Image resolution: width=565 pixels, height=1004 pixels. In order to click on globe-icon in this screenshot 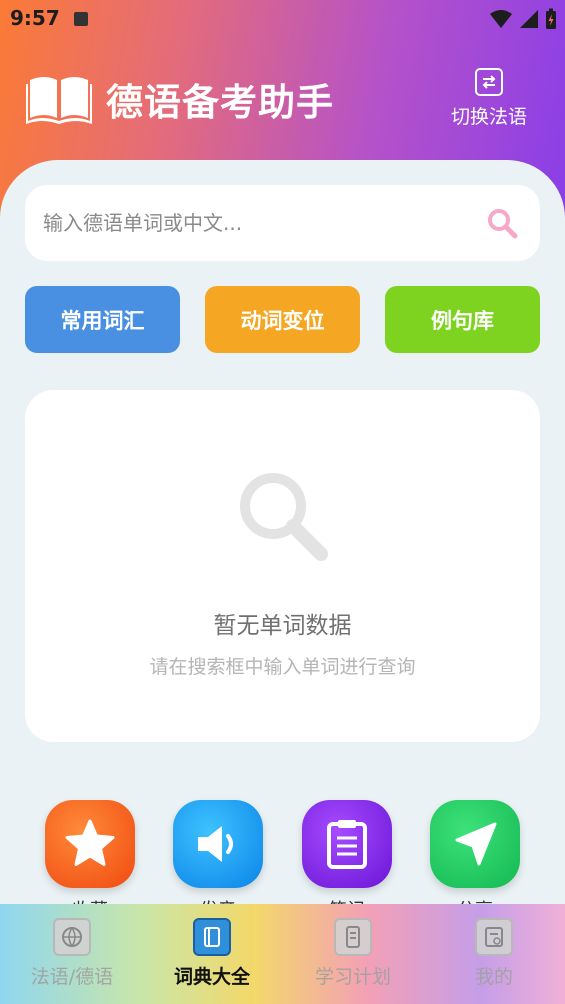, I will do `click(72, 937)`.